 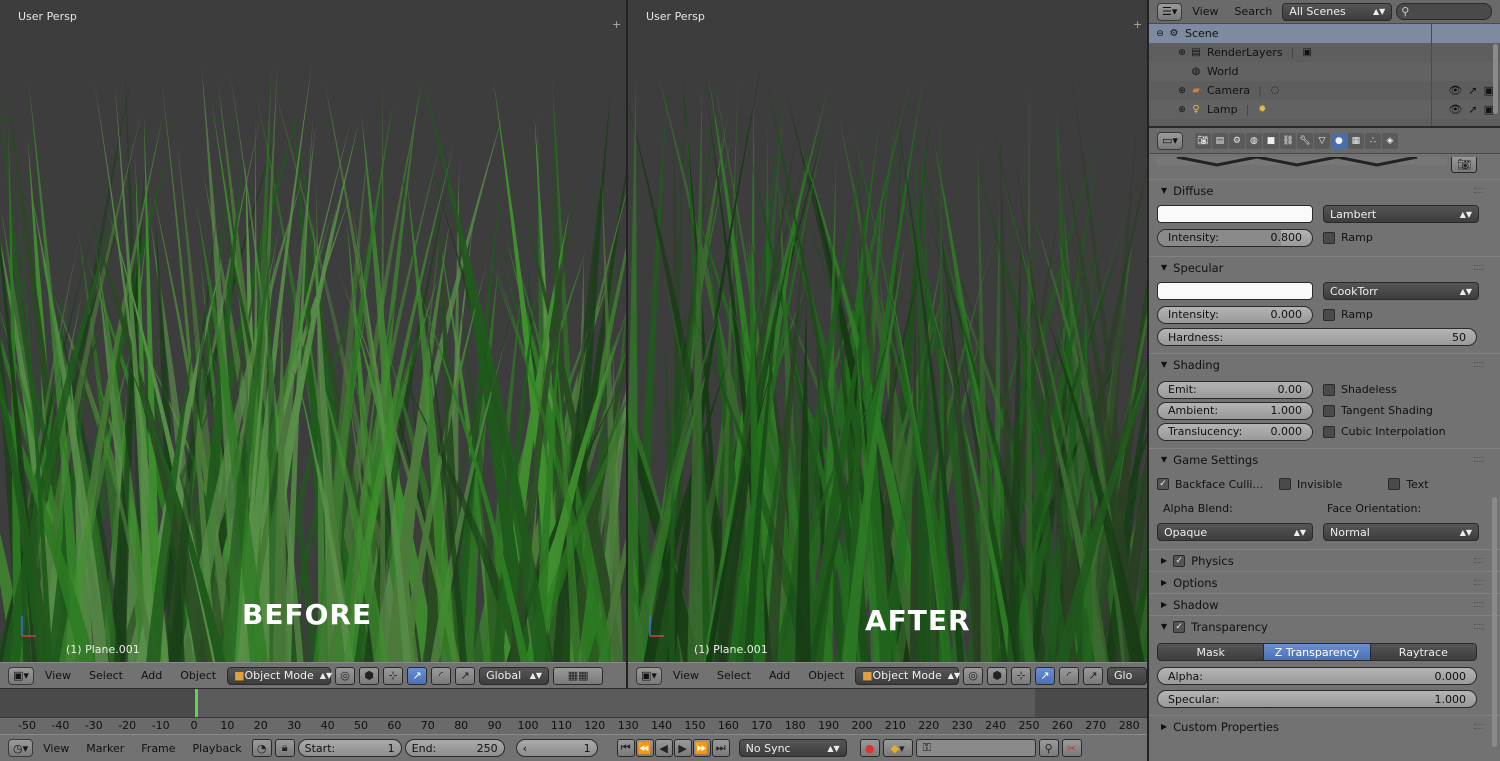 I want to click on insert-keyframe-icon: ⚲, so click(x=1048, y=748).